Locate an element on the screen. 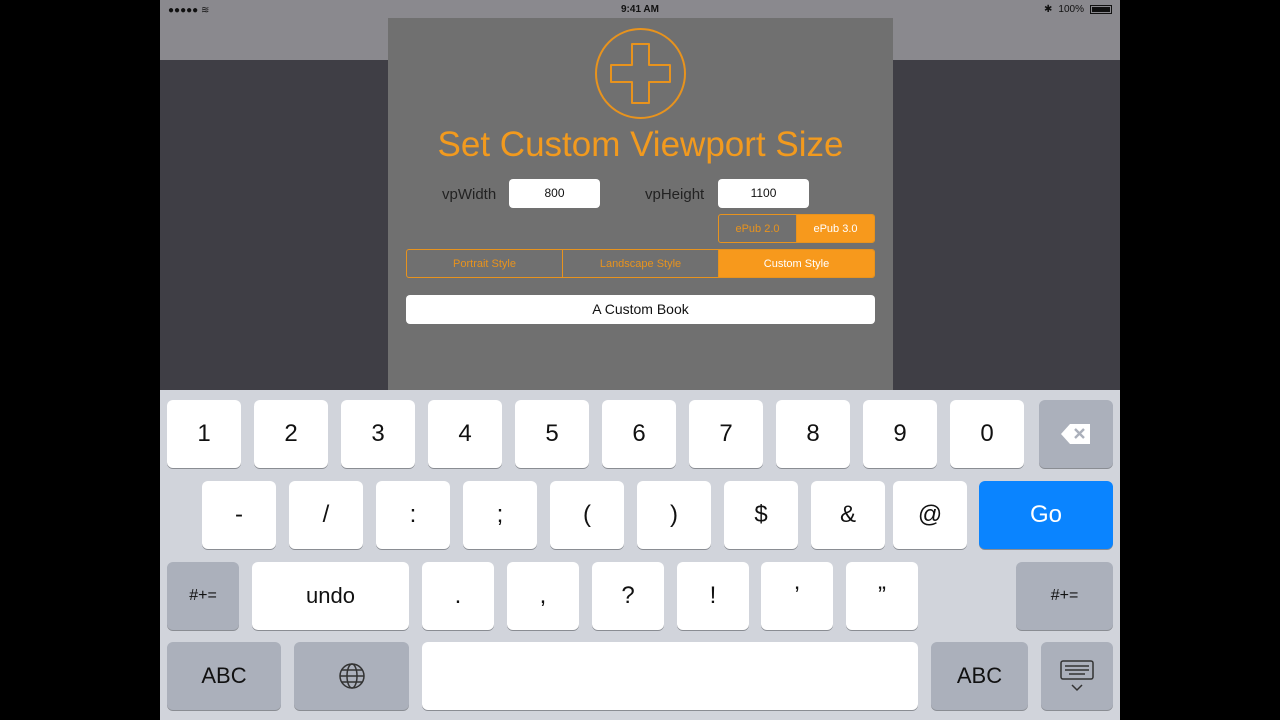  globe-icon is located at coordinates (351, 676).